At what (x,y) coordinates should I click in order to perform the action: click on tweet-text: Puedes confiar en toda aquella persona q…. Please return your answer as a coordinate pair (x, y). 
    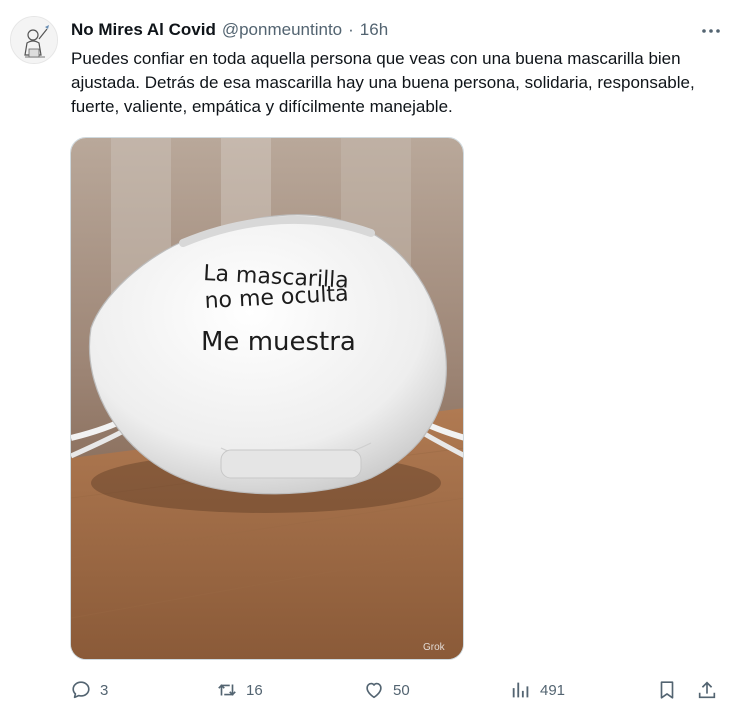
    Looking at the image, I should click on (383, 82).